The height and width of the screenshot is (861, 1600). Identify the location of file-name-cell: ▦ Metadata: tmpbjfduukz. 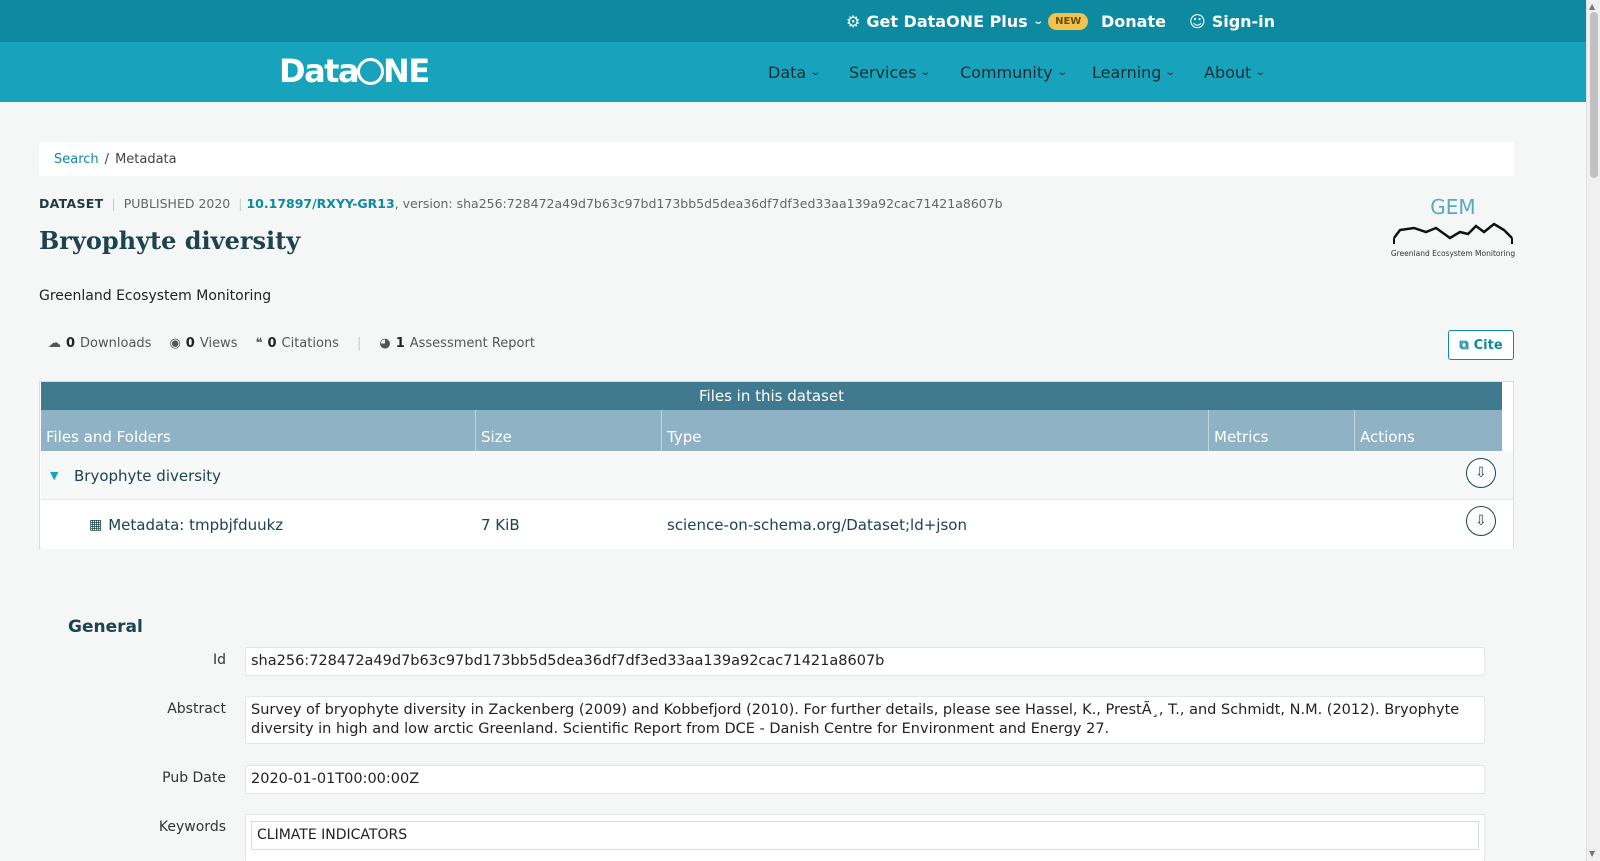
(186, 524).